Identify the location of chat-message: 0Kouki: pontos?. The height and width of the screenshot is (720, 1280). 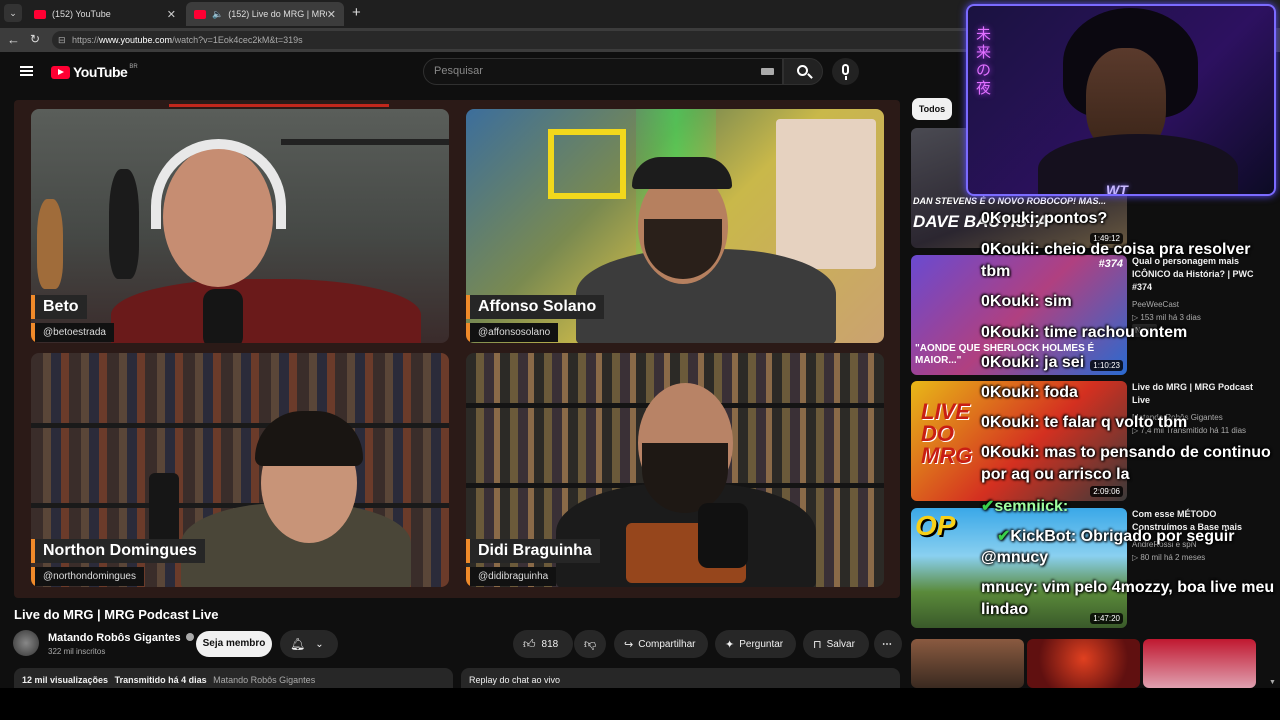
(1044, 218).